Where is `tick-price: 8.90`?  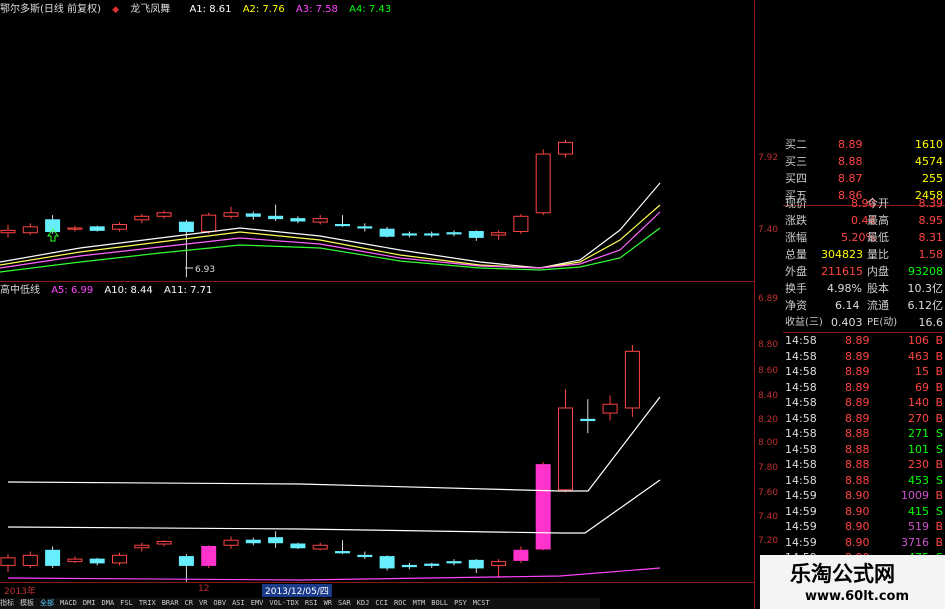
tick-price: 8.90 is located at coordinates (857, 511).